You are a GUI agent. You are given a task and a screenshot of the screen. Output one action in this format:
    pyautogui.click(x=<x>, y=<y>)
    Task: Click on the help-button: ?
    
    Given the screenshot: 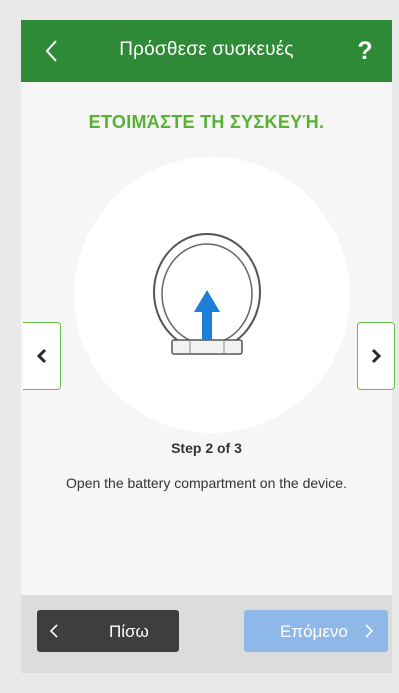 What is the action you would take?
    pyautogui.click(x=365, y=51)
    